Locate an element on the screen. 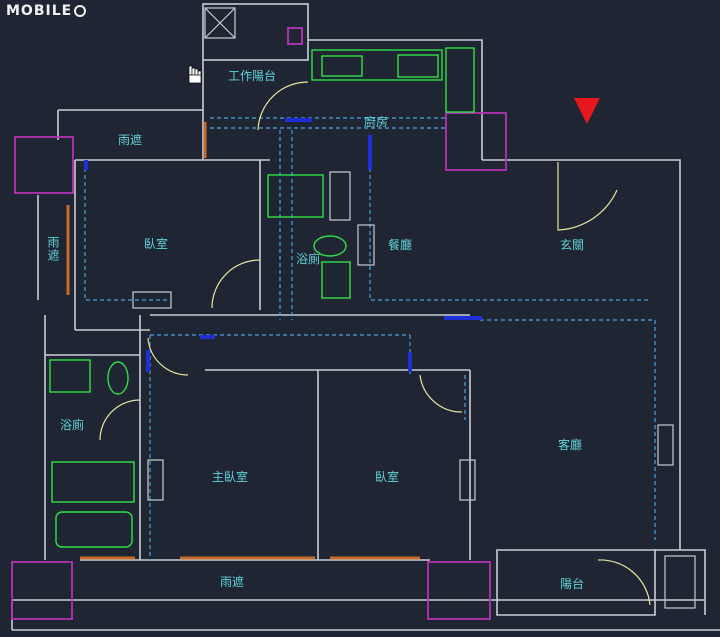 The width and height of the screenshot is (720, 637). wall-balcony-right is located at coordinates (680, 582).